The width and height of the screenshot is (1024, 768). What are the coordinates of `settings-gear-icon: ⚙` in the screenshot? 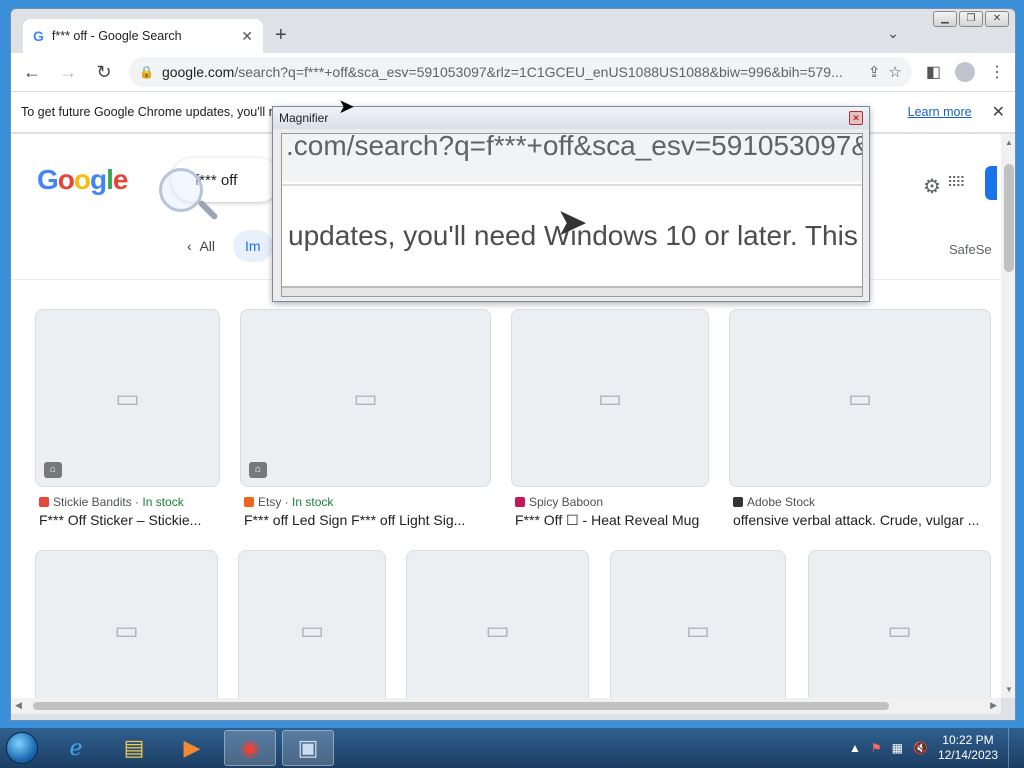 It's located at (932, 186).